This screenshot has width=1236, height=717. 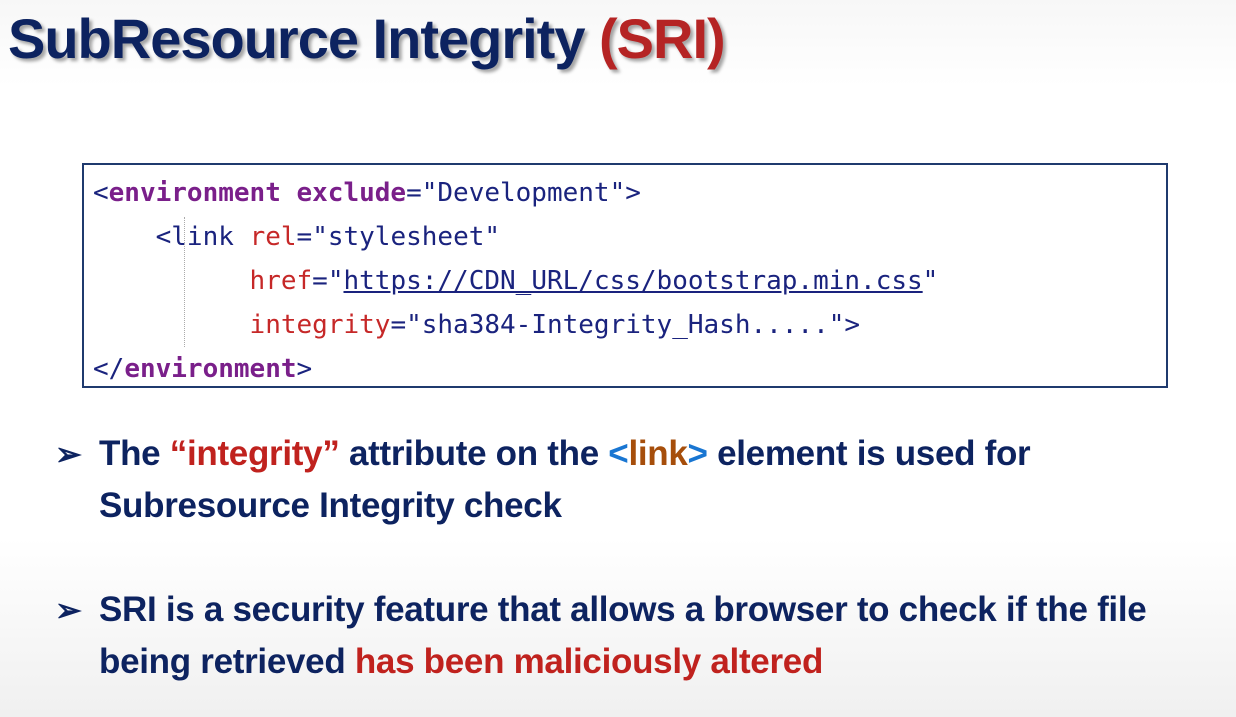 What do you see at coordinates (658, 453) in the screenshot?
I see `link-tag-name: link` at bounding box center [658, 453].